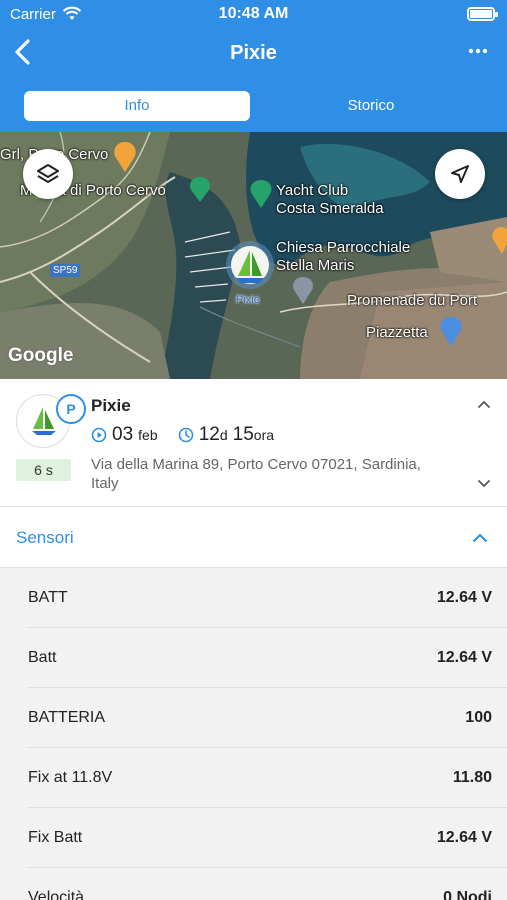 Image resolution: width=507 pixels, height=900 pixels. Describe the element at coordinates (412, 300) in the screenshot. I see `map-label: Promenade du Port` at that location.